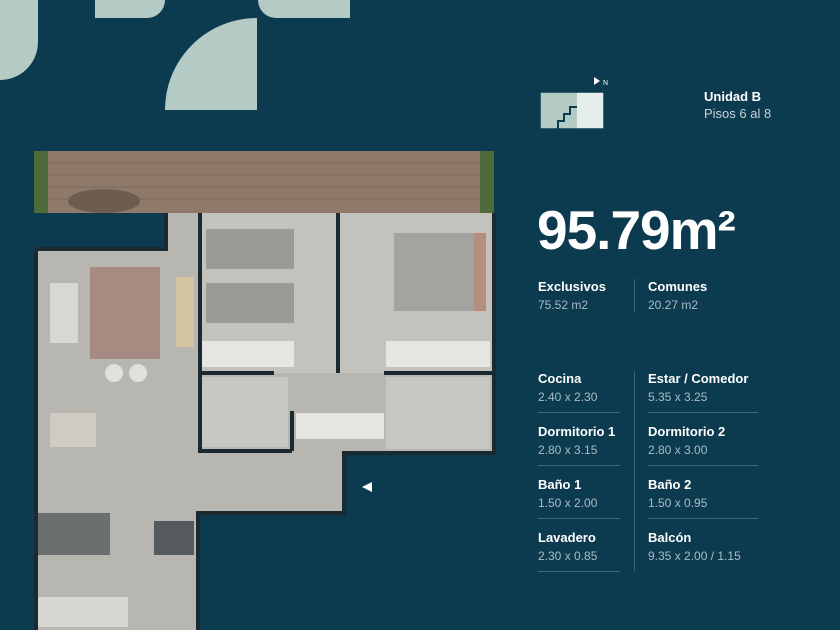 The width and height of the screenshot is (840, 630). I want to click on kitchen-counter, so click(83, 612).